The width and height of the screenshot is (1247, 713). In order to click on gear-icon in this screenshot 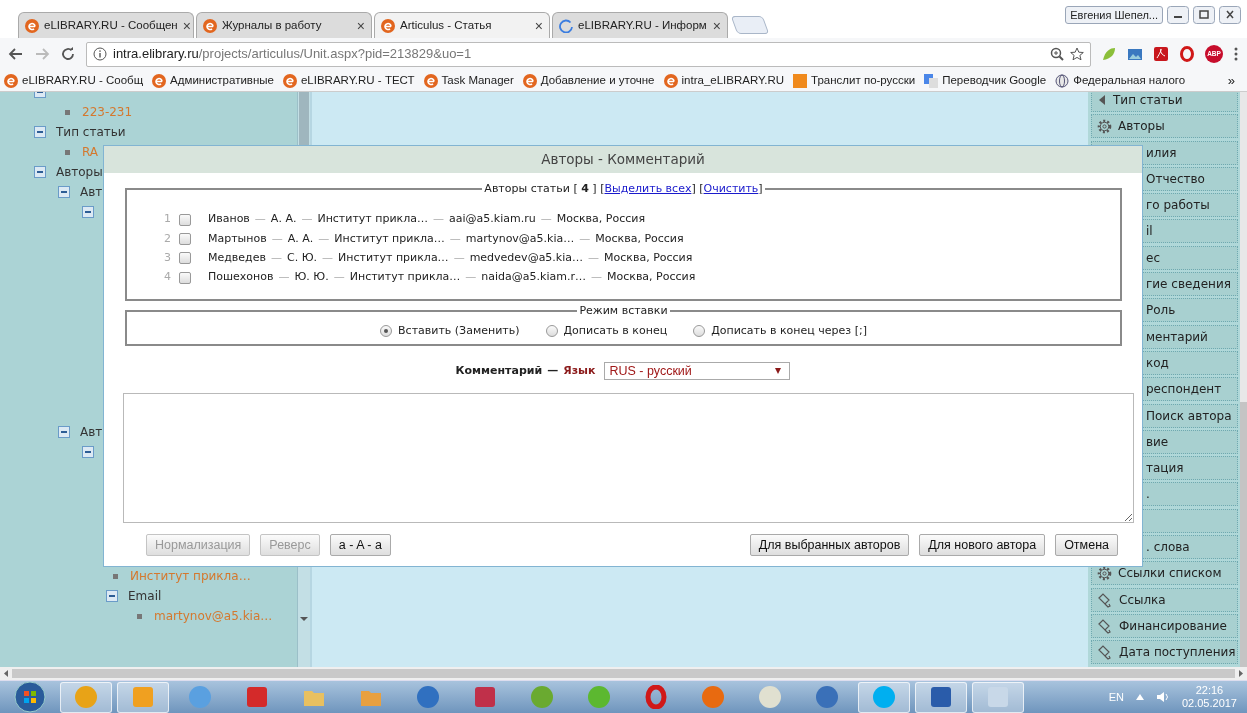, I will do `click(1104, 573)`.